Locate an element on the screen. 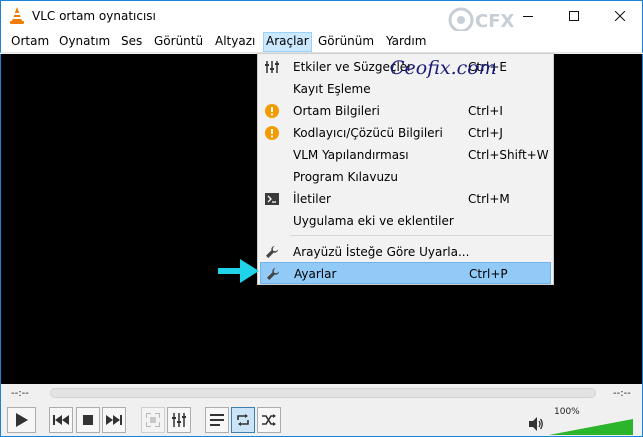  menu-item-vlm-config: VLM Yapılandırması Ctrl+Shift+W is located at coordinates (405, 155).